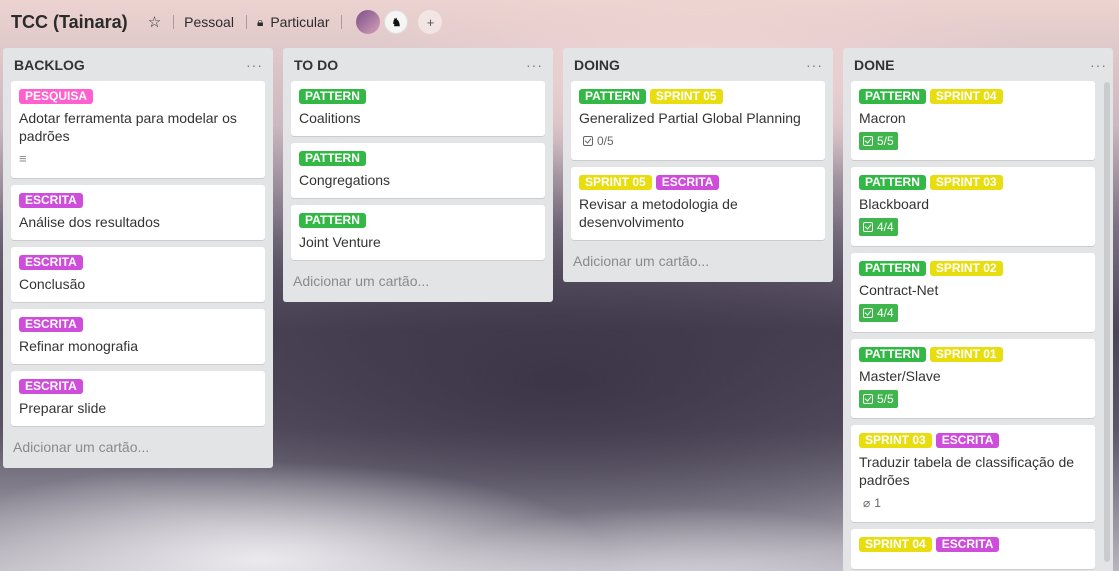 The image size is (1119, 571). I want to click on card-contract-net: PATTERN SPRINT 02 Contract-Net 4/4, so click(973, 292).